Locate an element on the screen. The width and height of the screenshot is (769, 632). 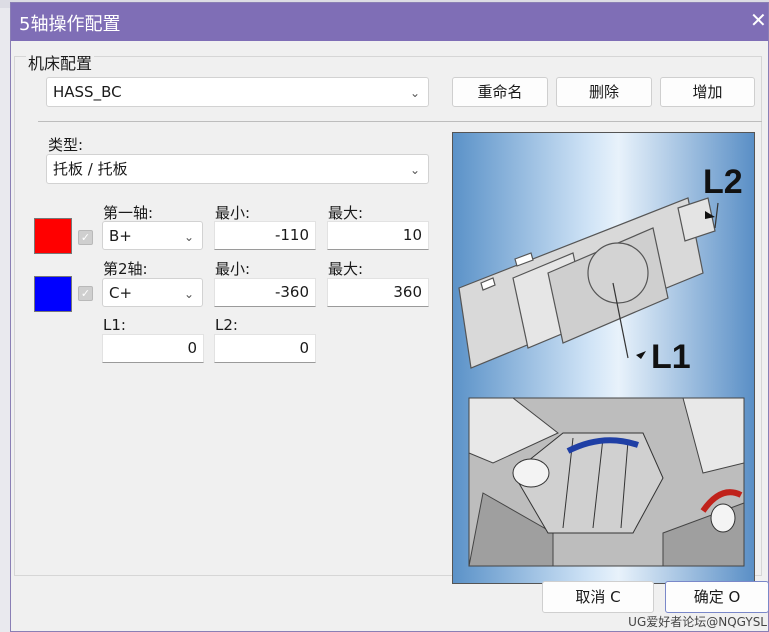
axis1-checkbox: ✓ is located at coordinates (85, 237).